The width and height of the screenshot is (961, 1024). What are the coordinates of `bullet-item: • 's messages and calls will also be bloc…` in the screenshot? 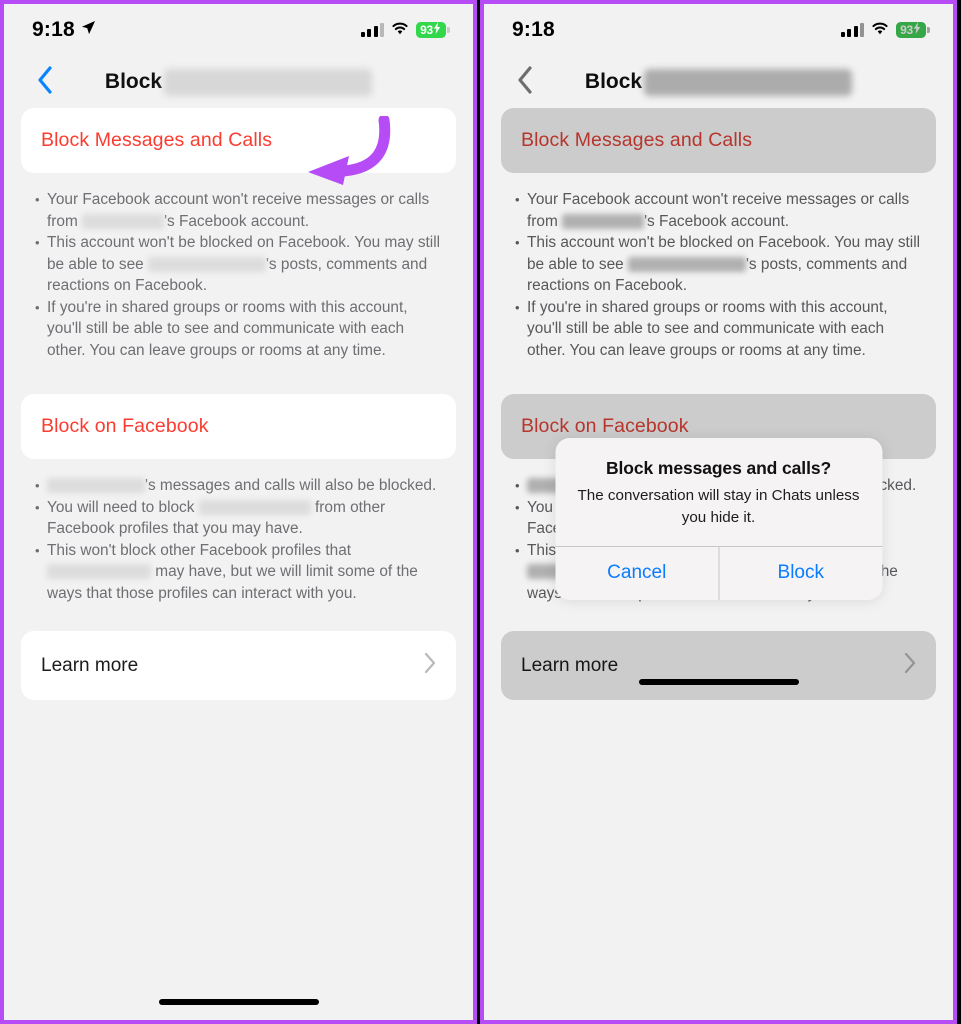 It's located at (240, 486).